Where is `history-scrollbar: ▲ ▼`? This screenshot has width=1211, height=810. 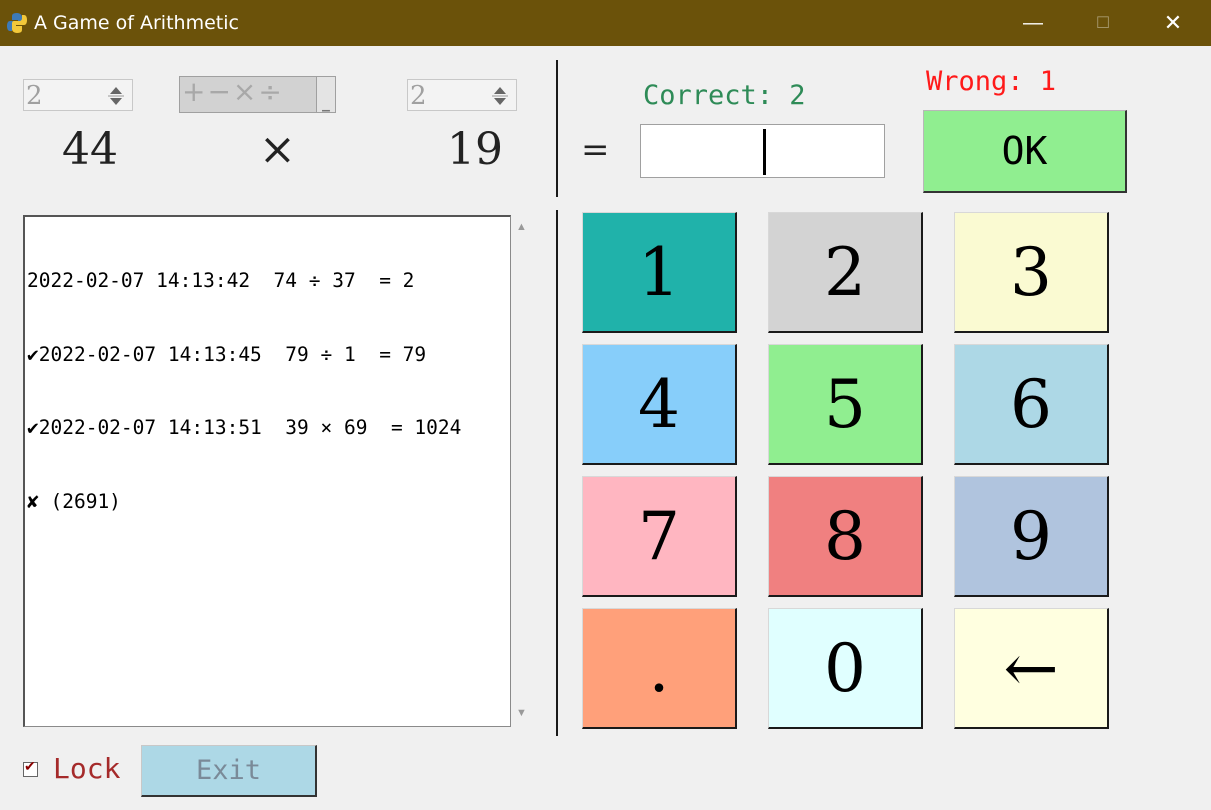
history-scrollbar: ▲ ▼ is located at coordinates (522, 471).